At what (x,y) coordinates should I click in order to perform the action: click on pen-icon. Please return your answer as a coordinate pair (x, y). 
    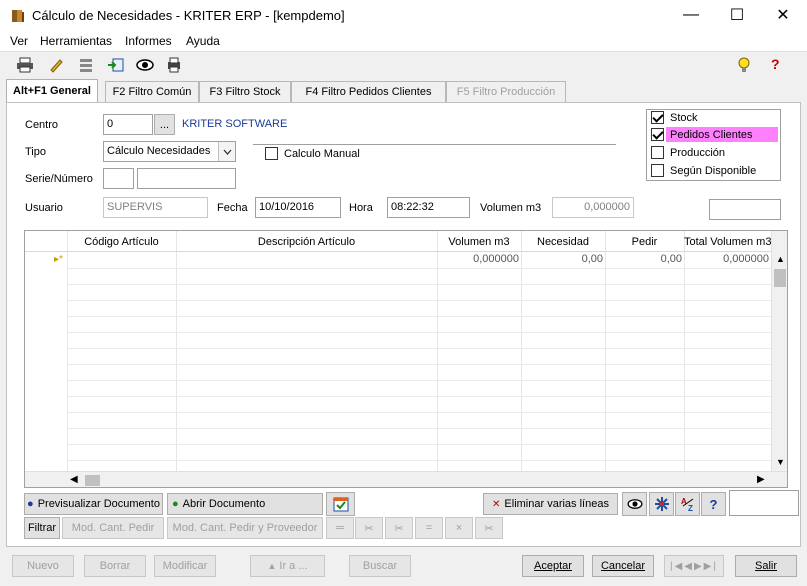
    Looking at the image, I should click on (56, 65).